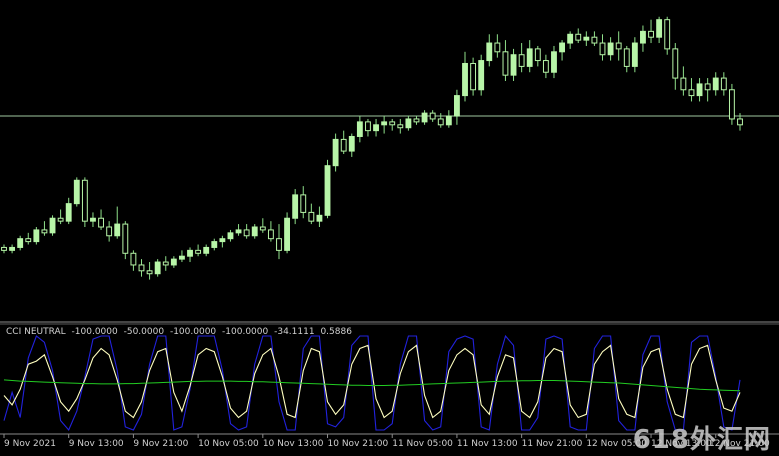 The width and height of the screenshot is (779, 456). What do you see at coordinates (422, 444) in the screenshot?
I see `time-tick-label: 11 Nov 05:00` at bounding box center [422, 444].